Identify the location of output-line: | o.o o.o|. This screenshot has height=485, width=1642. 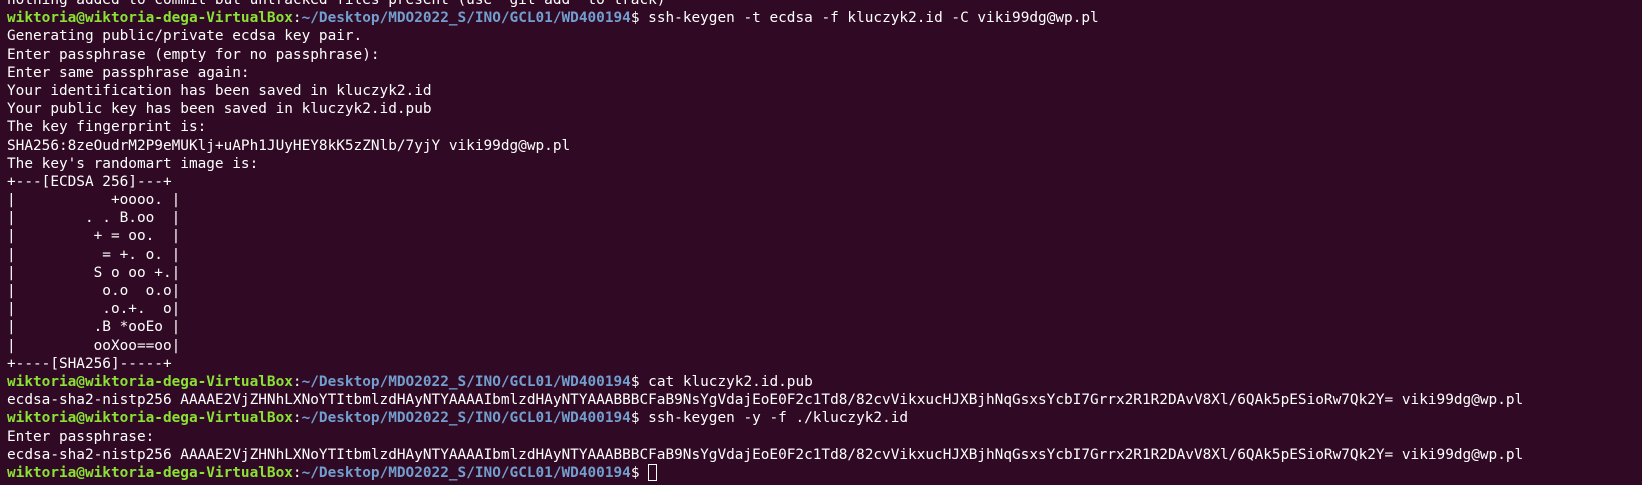
(94, 291).